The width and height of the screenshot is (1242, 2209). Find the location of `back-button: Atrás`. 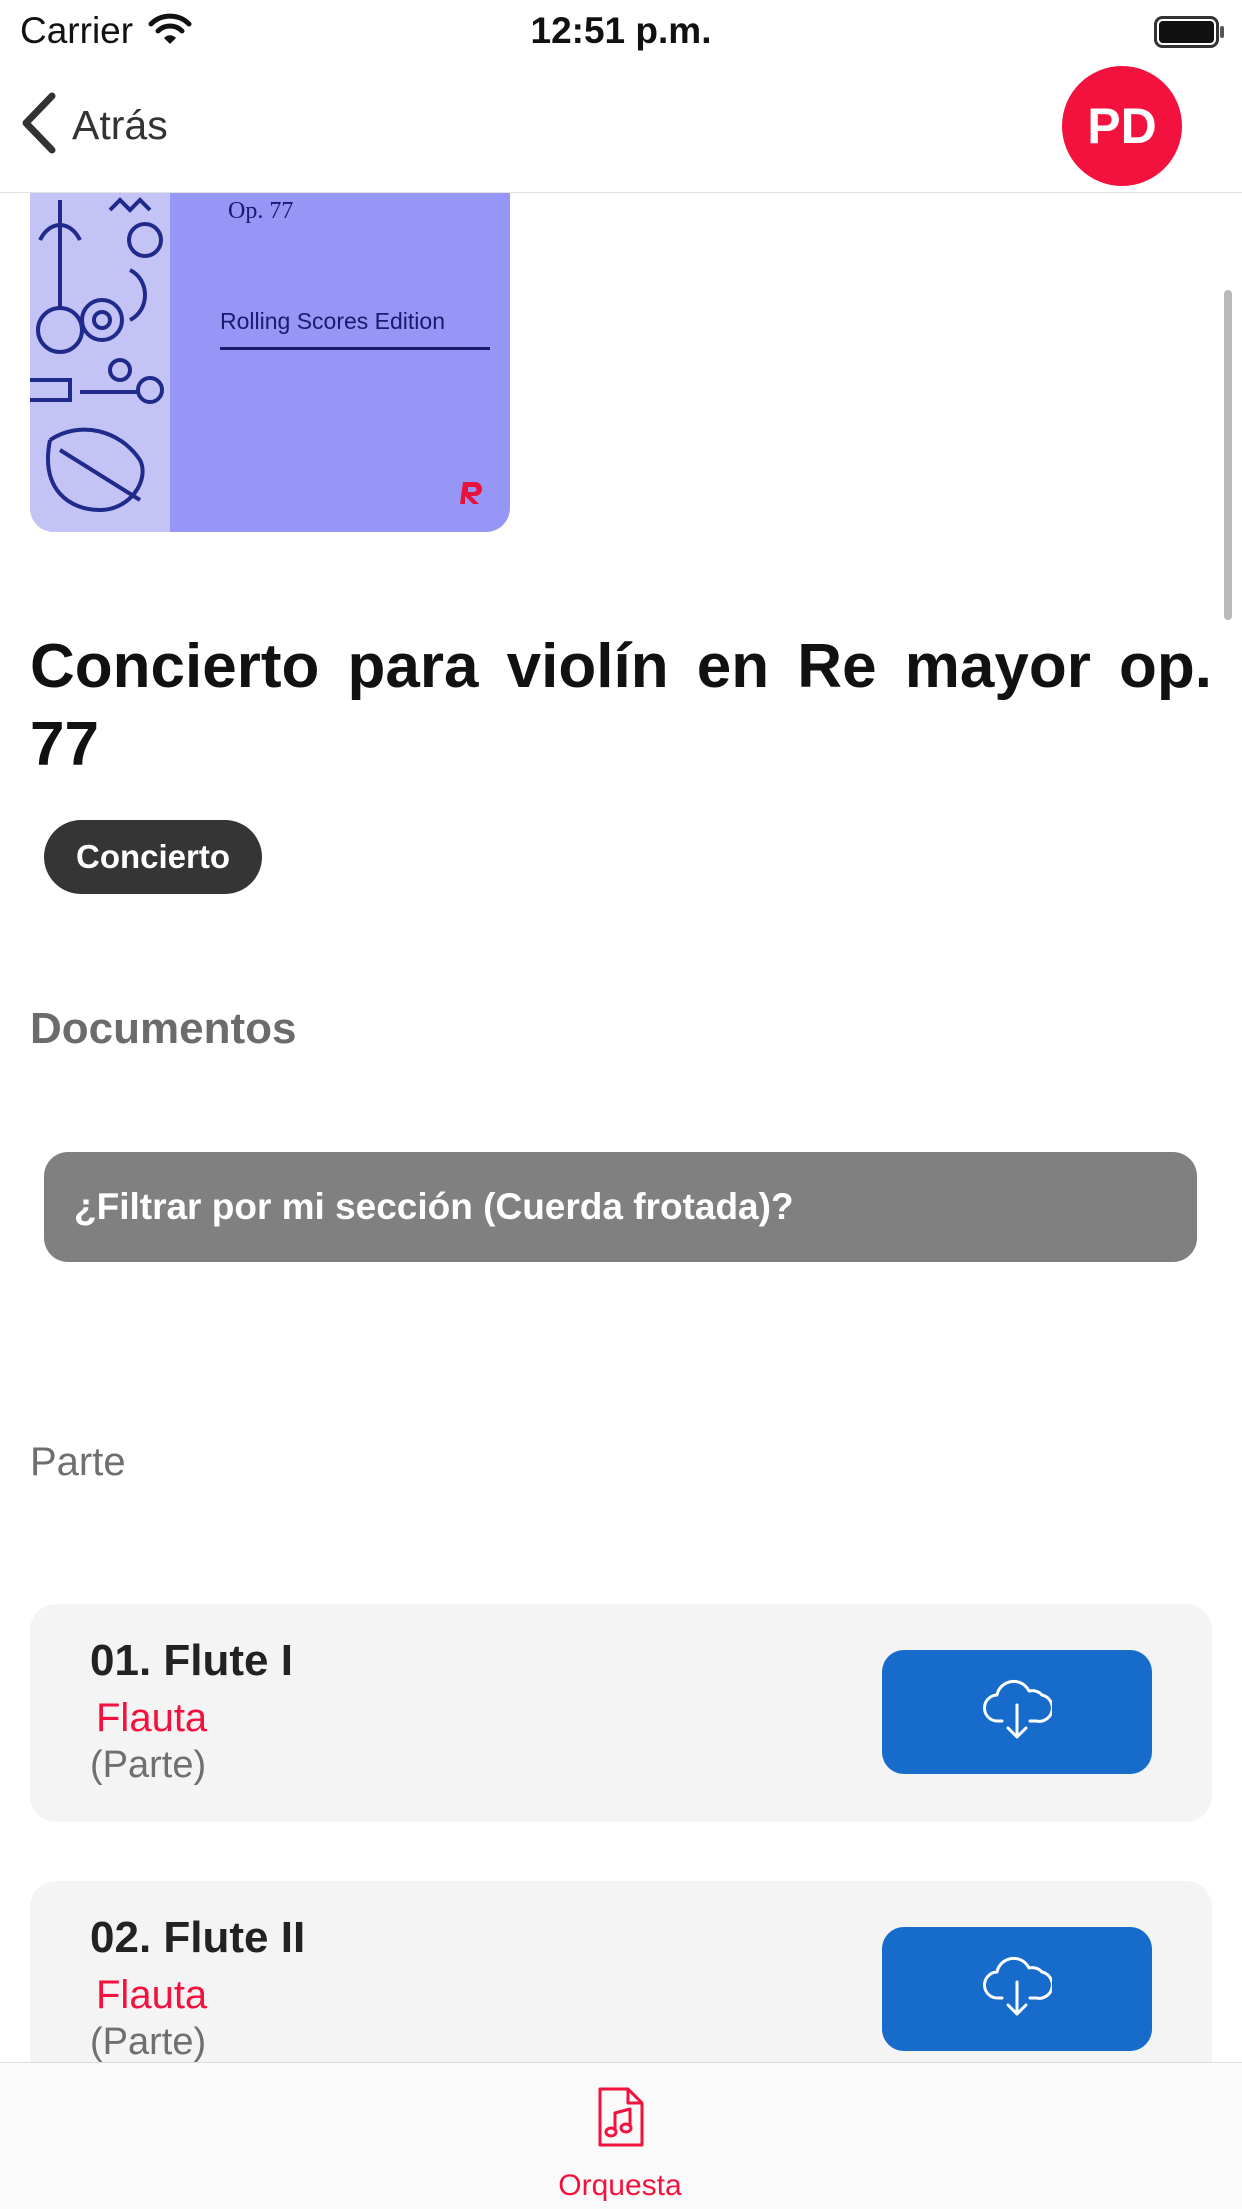

back-button: Atrás is located at coordinates (93, 125).